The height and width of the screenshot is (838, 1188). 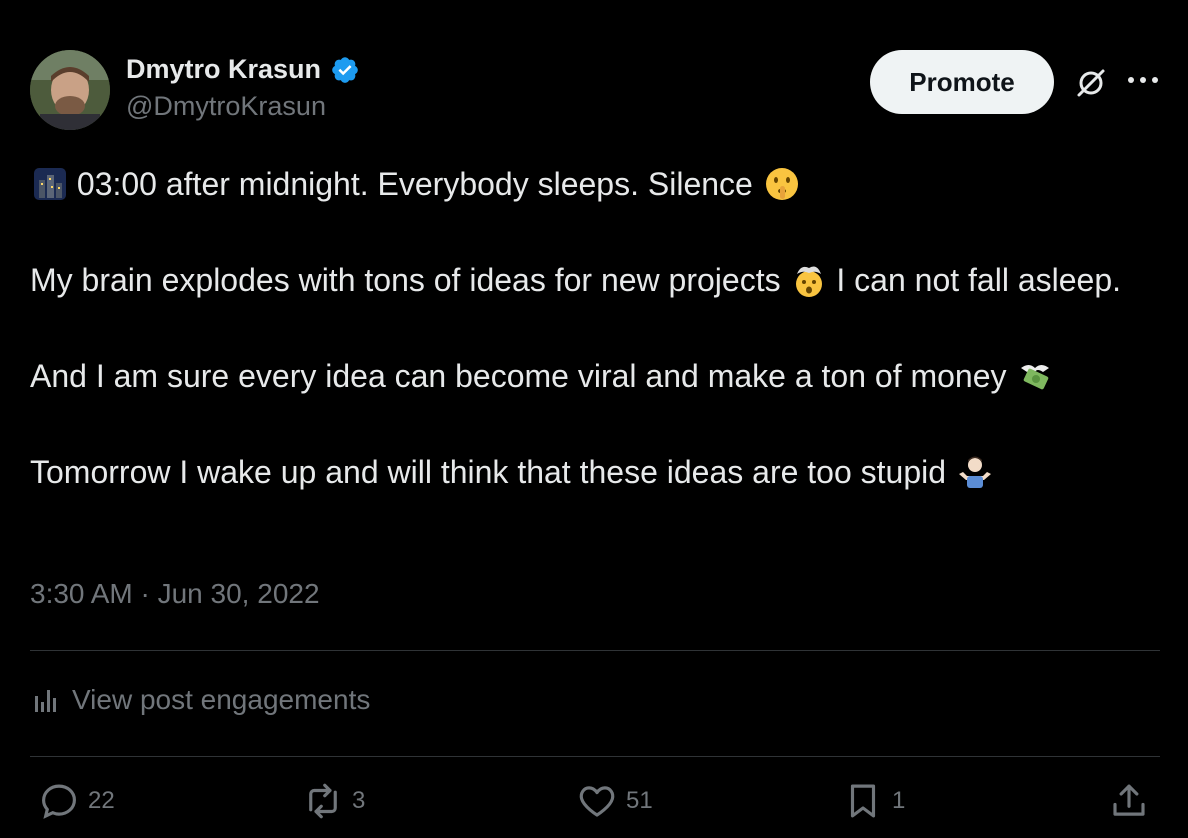 What do you see at coordinates (50, 184) in the screenshot?
I see `night-city-emoji` at bounding box center [50, 184].